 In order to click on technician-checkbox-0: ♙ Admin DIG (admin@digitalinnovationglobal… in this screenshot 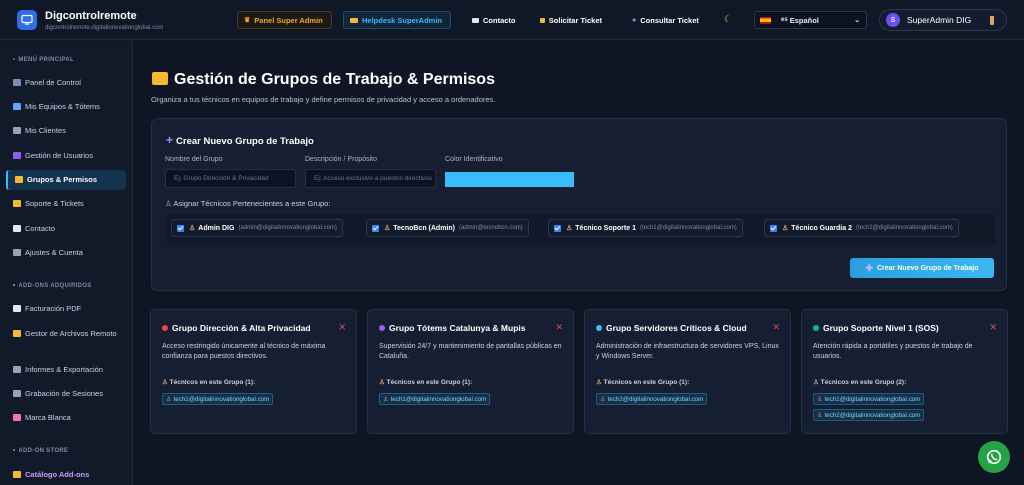, I will do `click(257, 228)`.